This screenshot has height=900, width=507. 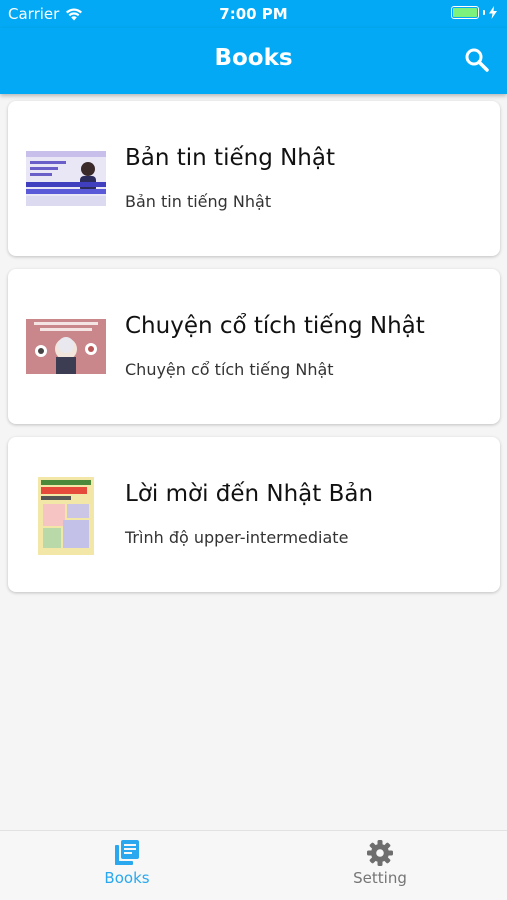 I want to click on bottom-navigation: Books Setting, so click(x=253, y=865).